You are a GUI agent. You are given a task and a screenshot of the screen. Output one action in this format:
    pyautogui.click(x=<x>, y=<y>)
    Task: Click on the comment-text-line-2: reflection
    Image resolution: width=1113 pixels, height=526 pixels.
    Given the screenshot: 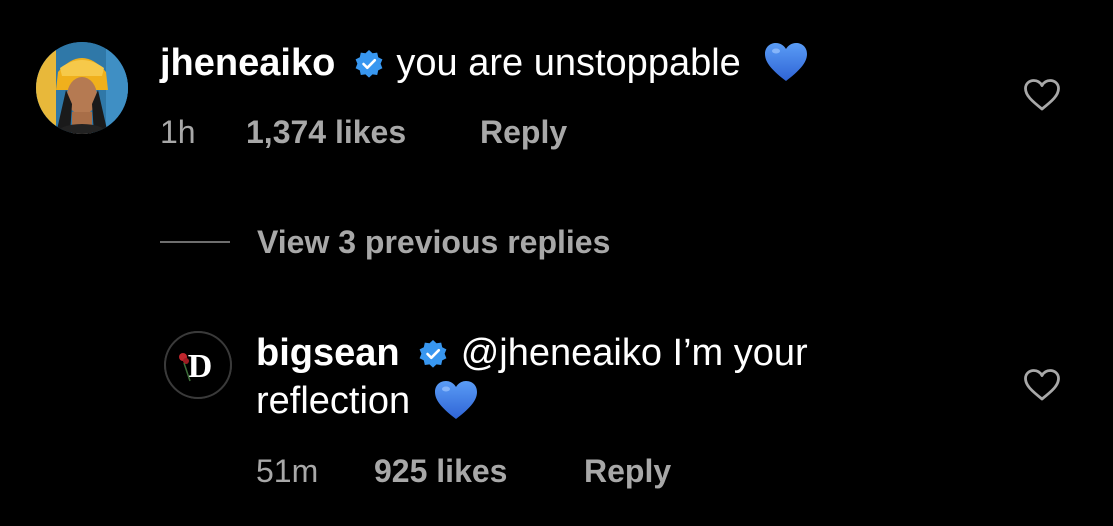 What is the action you would take?
    pyautogui.click(x=333, y=401)
    